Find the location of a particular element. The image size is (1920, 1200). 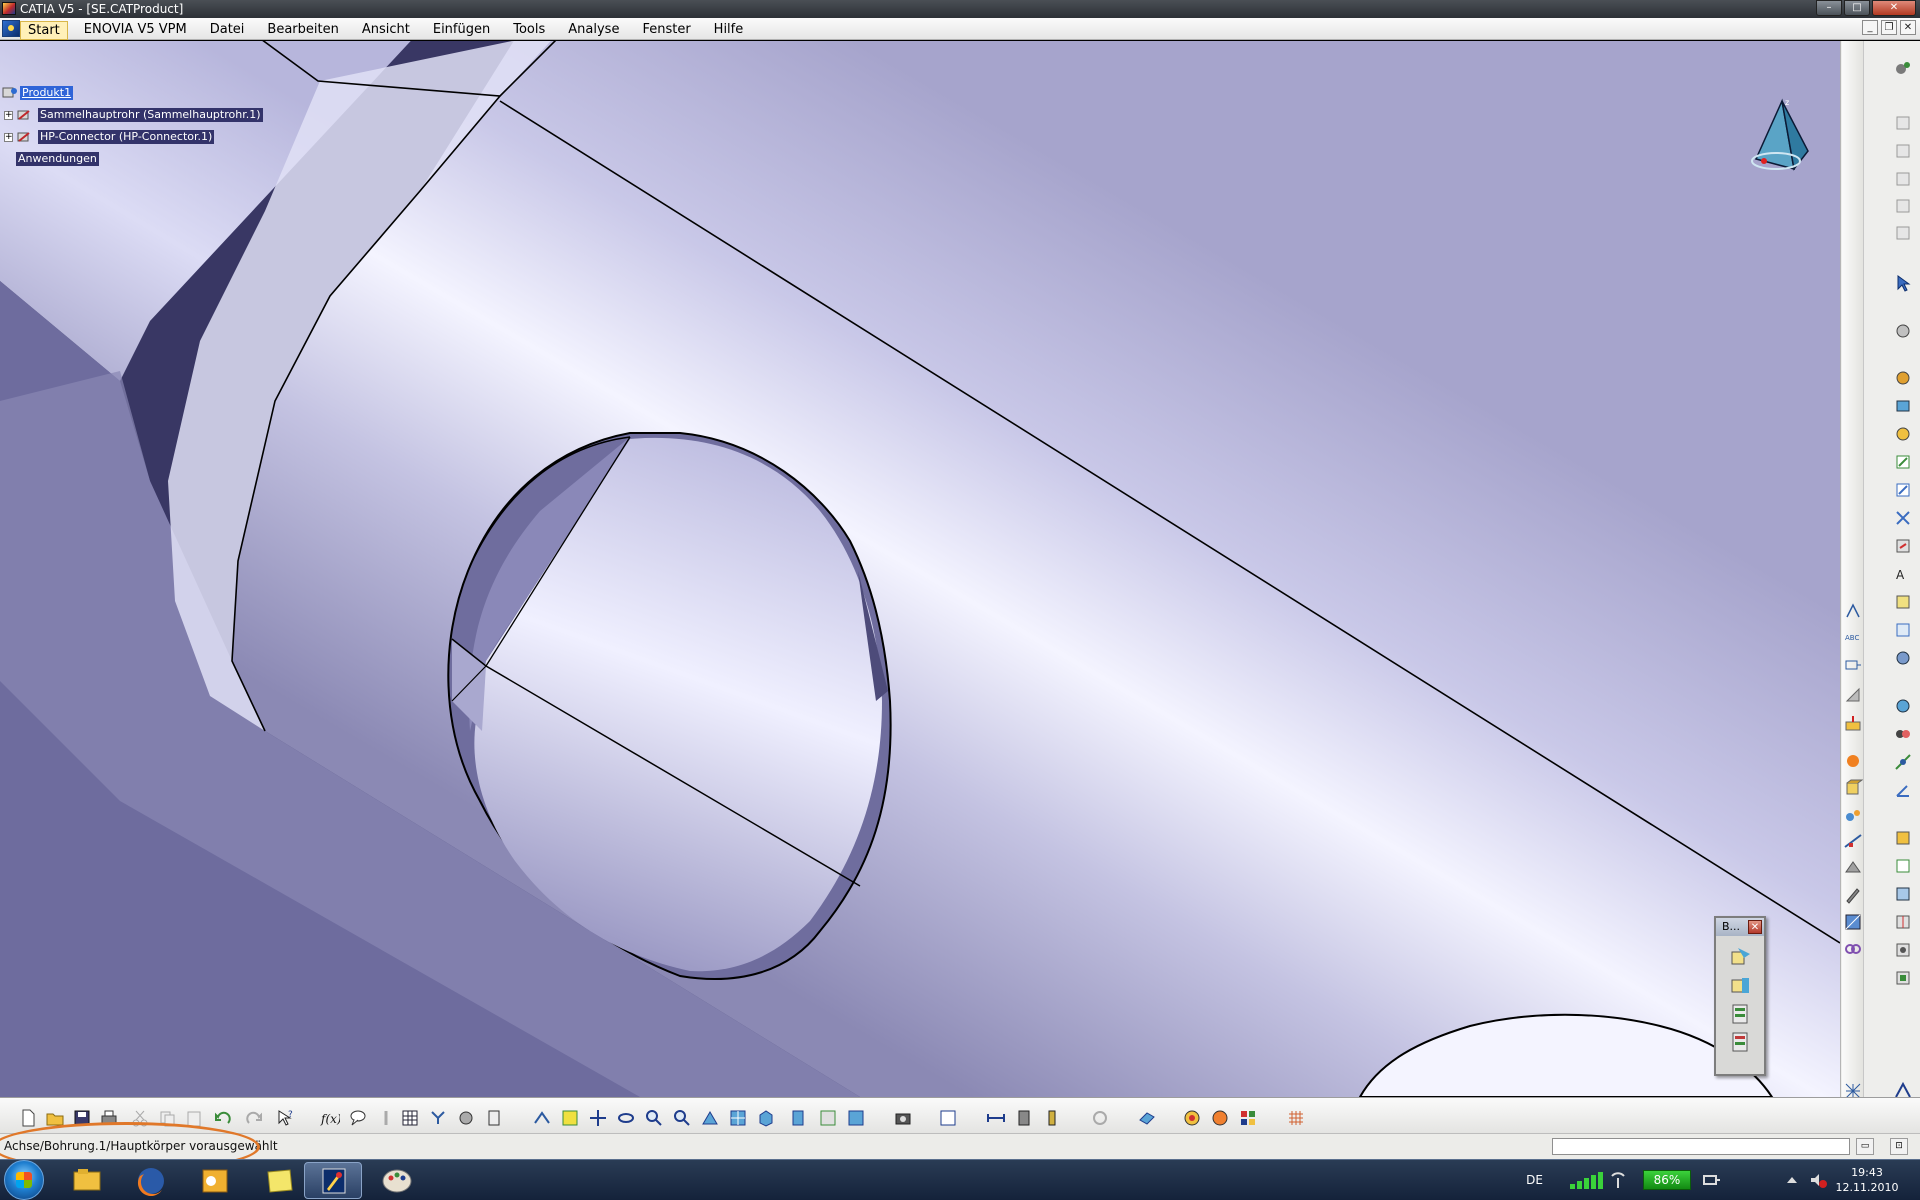

maximize-icon: □ is located at coordinates (1857, 8).